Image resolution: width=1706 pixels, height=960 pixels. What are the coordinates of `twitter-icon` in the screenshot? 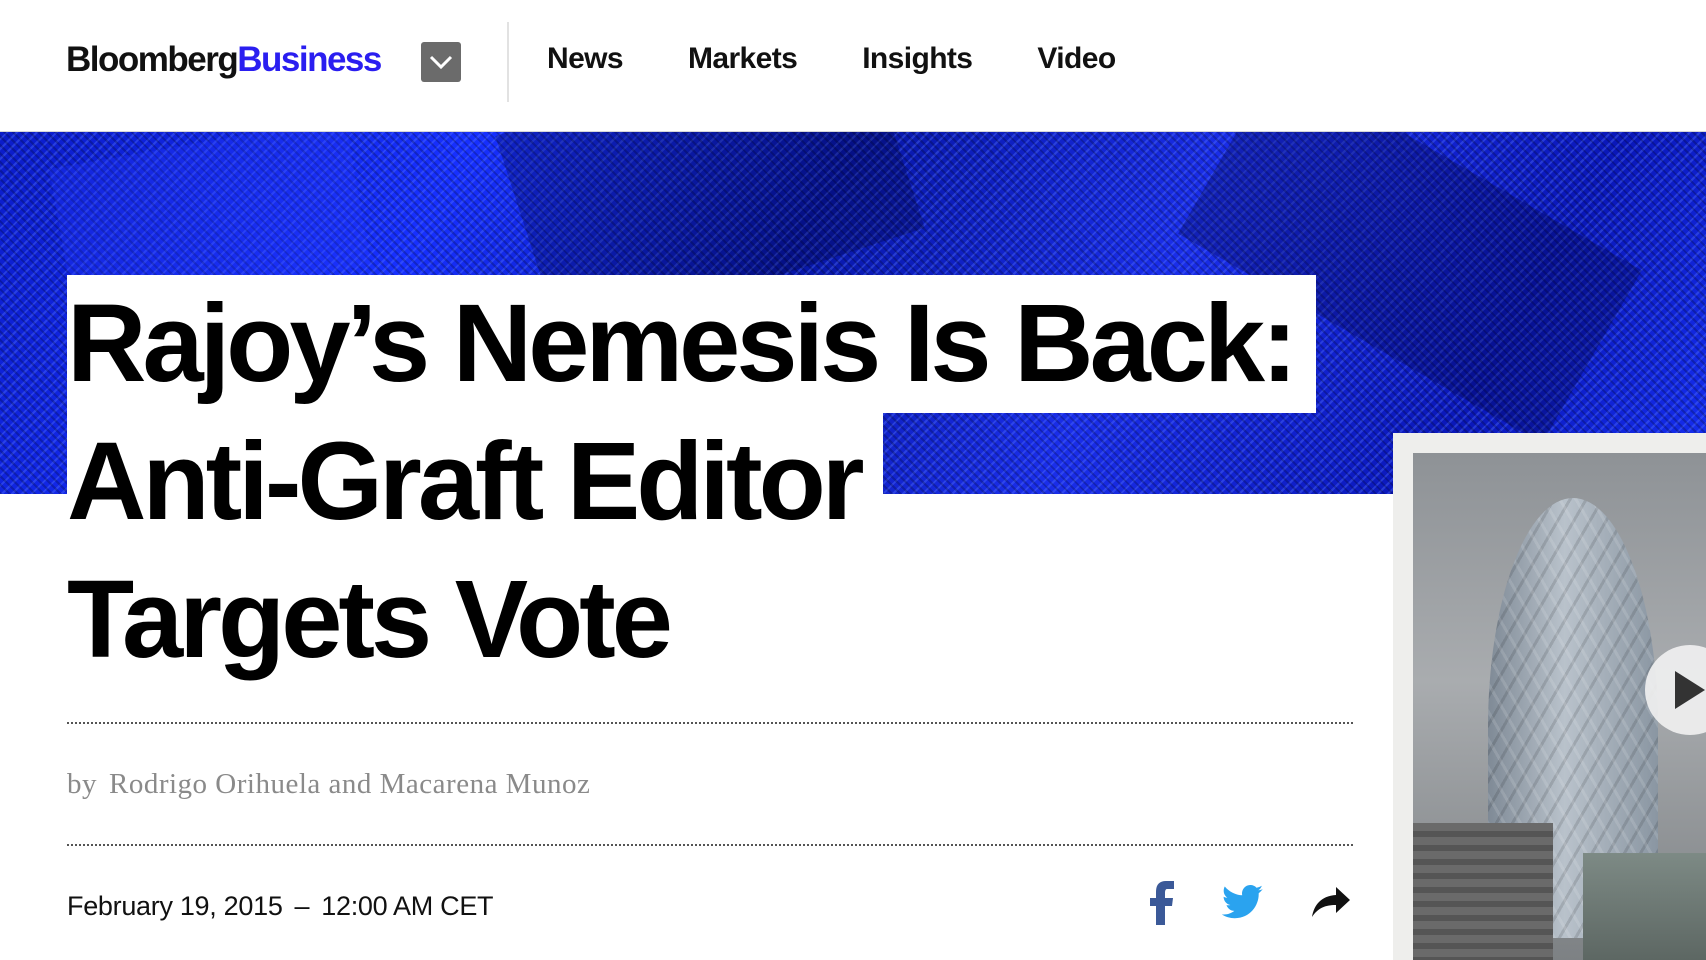 It's located at (1242, 902).